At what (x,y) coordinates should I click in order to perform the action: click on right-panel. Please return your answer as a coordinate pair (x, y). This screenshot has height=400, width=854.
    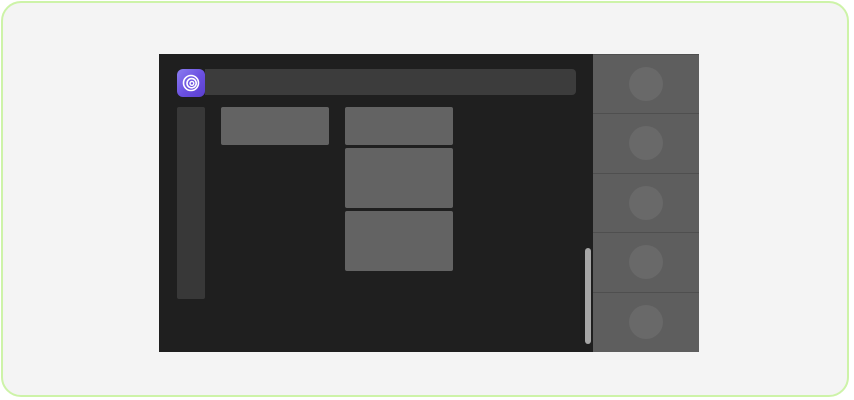
    Looking at the image, I should click on (646, 203).